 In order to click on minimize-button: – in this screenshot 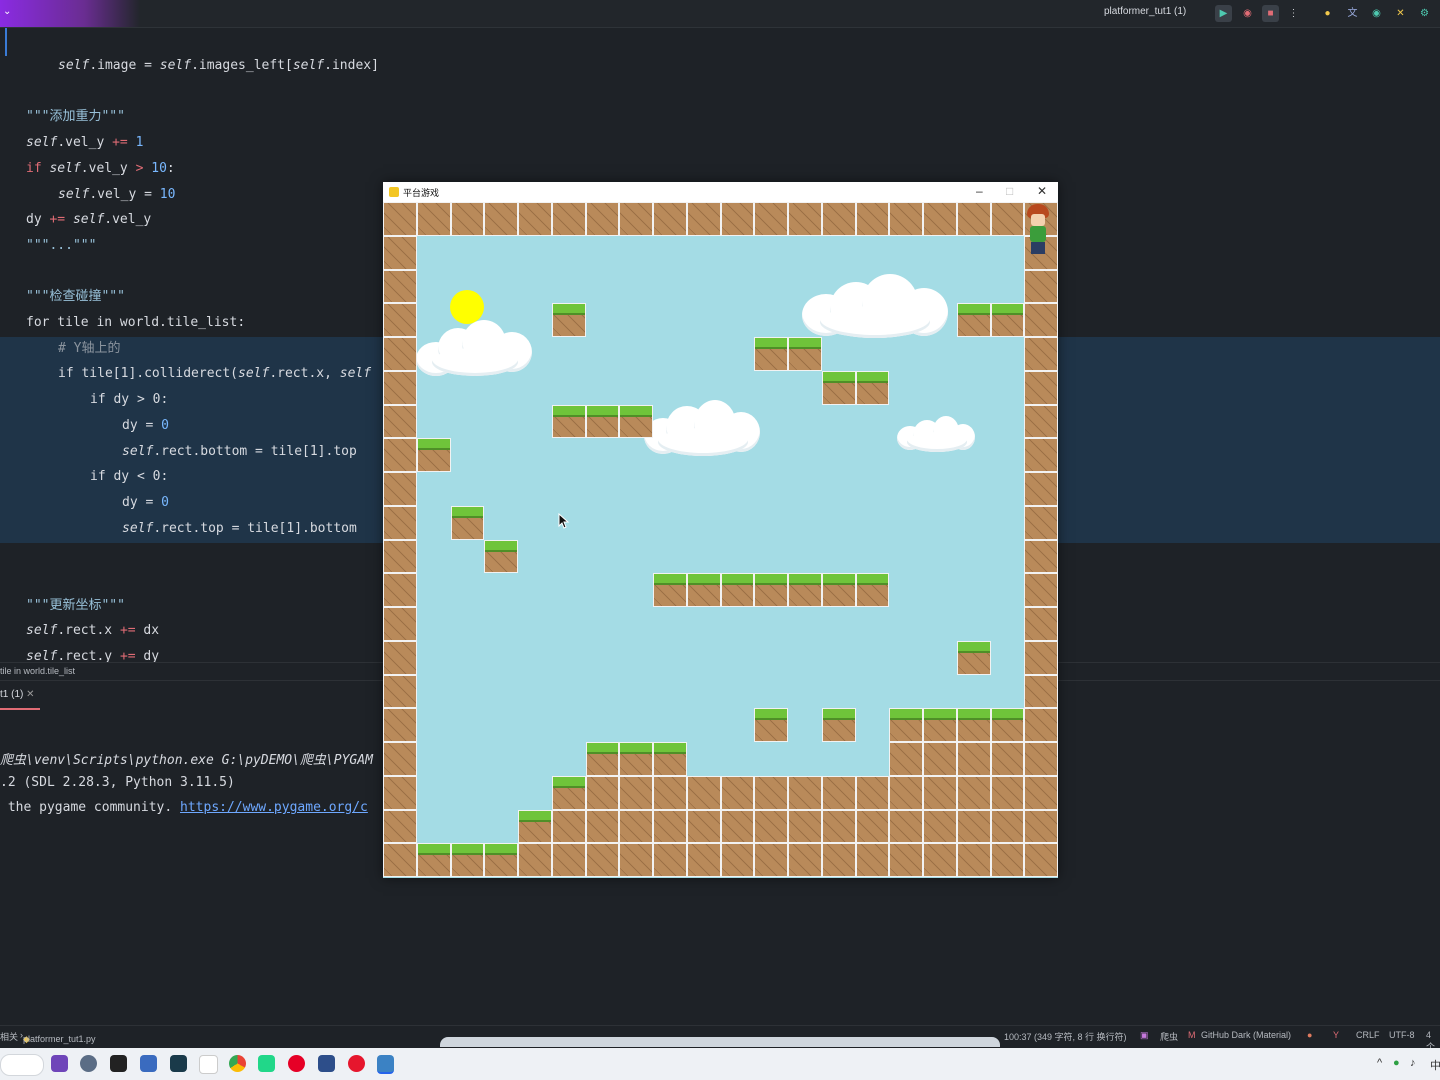, I will do `click(979, 191)`.